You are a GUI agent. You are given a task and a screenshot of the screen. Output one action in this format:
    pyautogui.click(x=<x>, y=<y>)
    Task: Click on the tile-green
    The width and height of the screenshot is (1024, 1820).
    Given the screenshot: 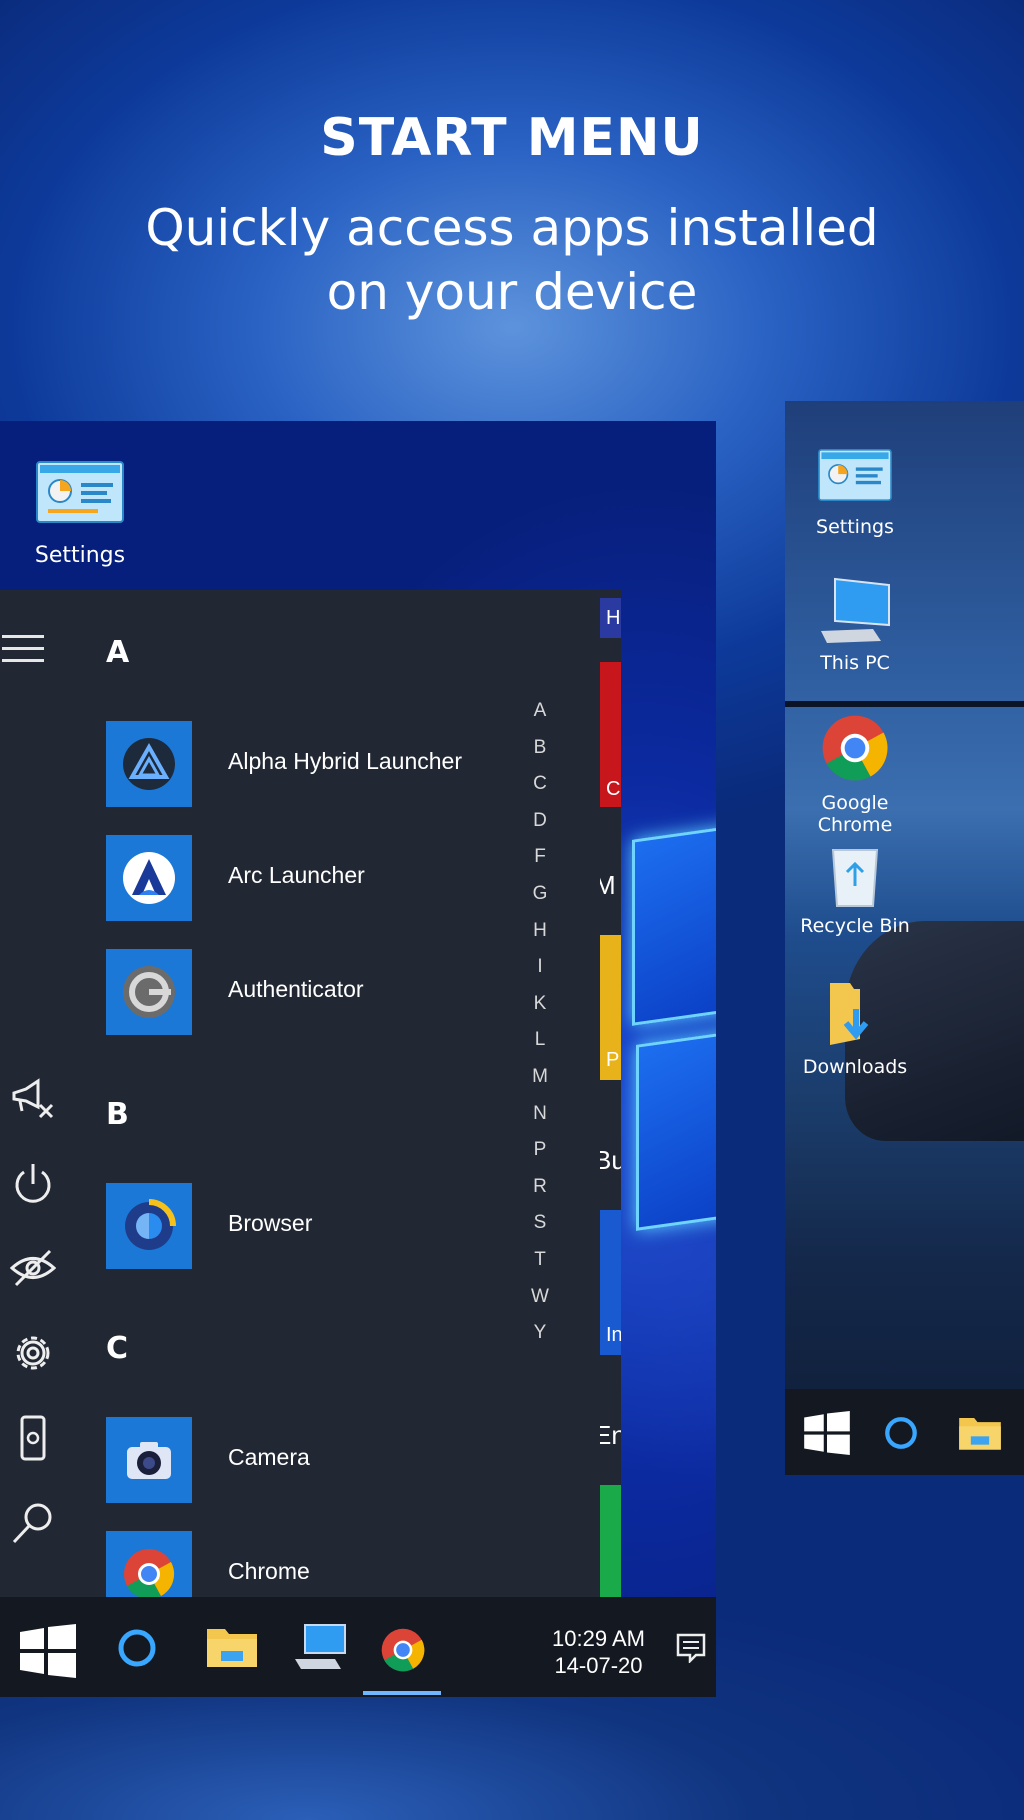 What is the action you would take?
    pyautogui.click(x=610, y=1542)
    